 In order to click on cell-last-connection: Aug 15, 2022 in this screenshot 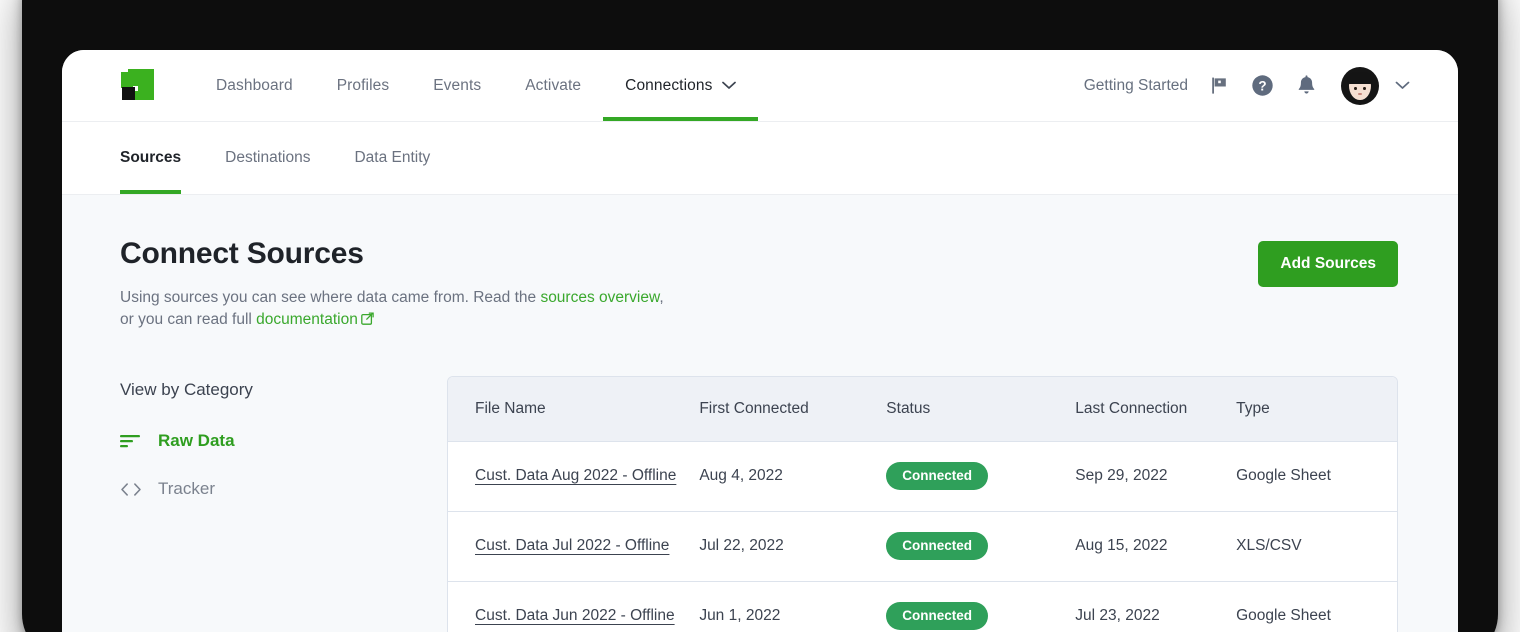, I will do `click(1156, 546)`.